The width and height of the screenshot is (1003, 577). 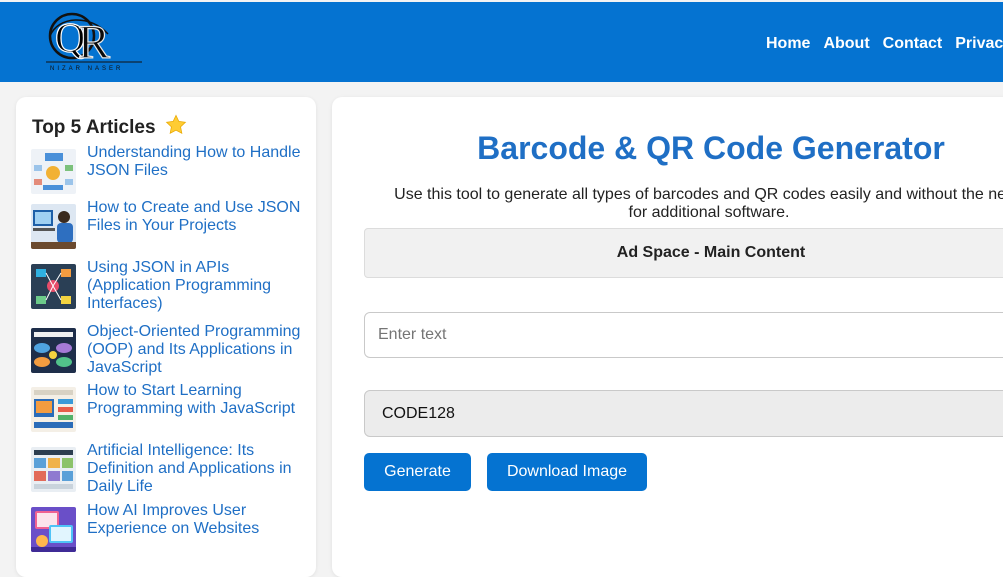 I want to click on ad-space: Ad Space - Main Content, so click(x=683, y=253).